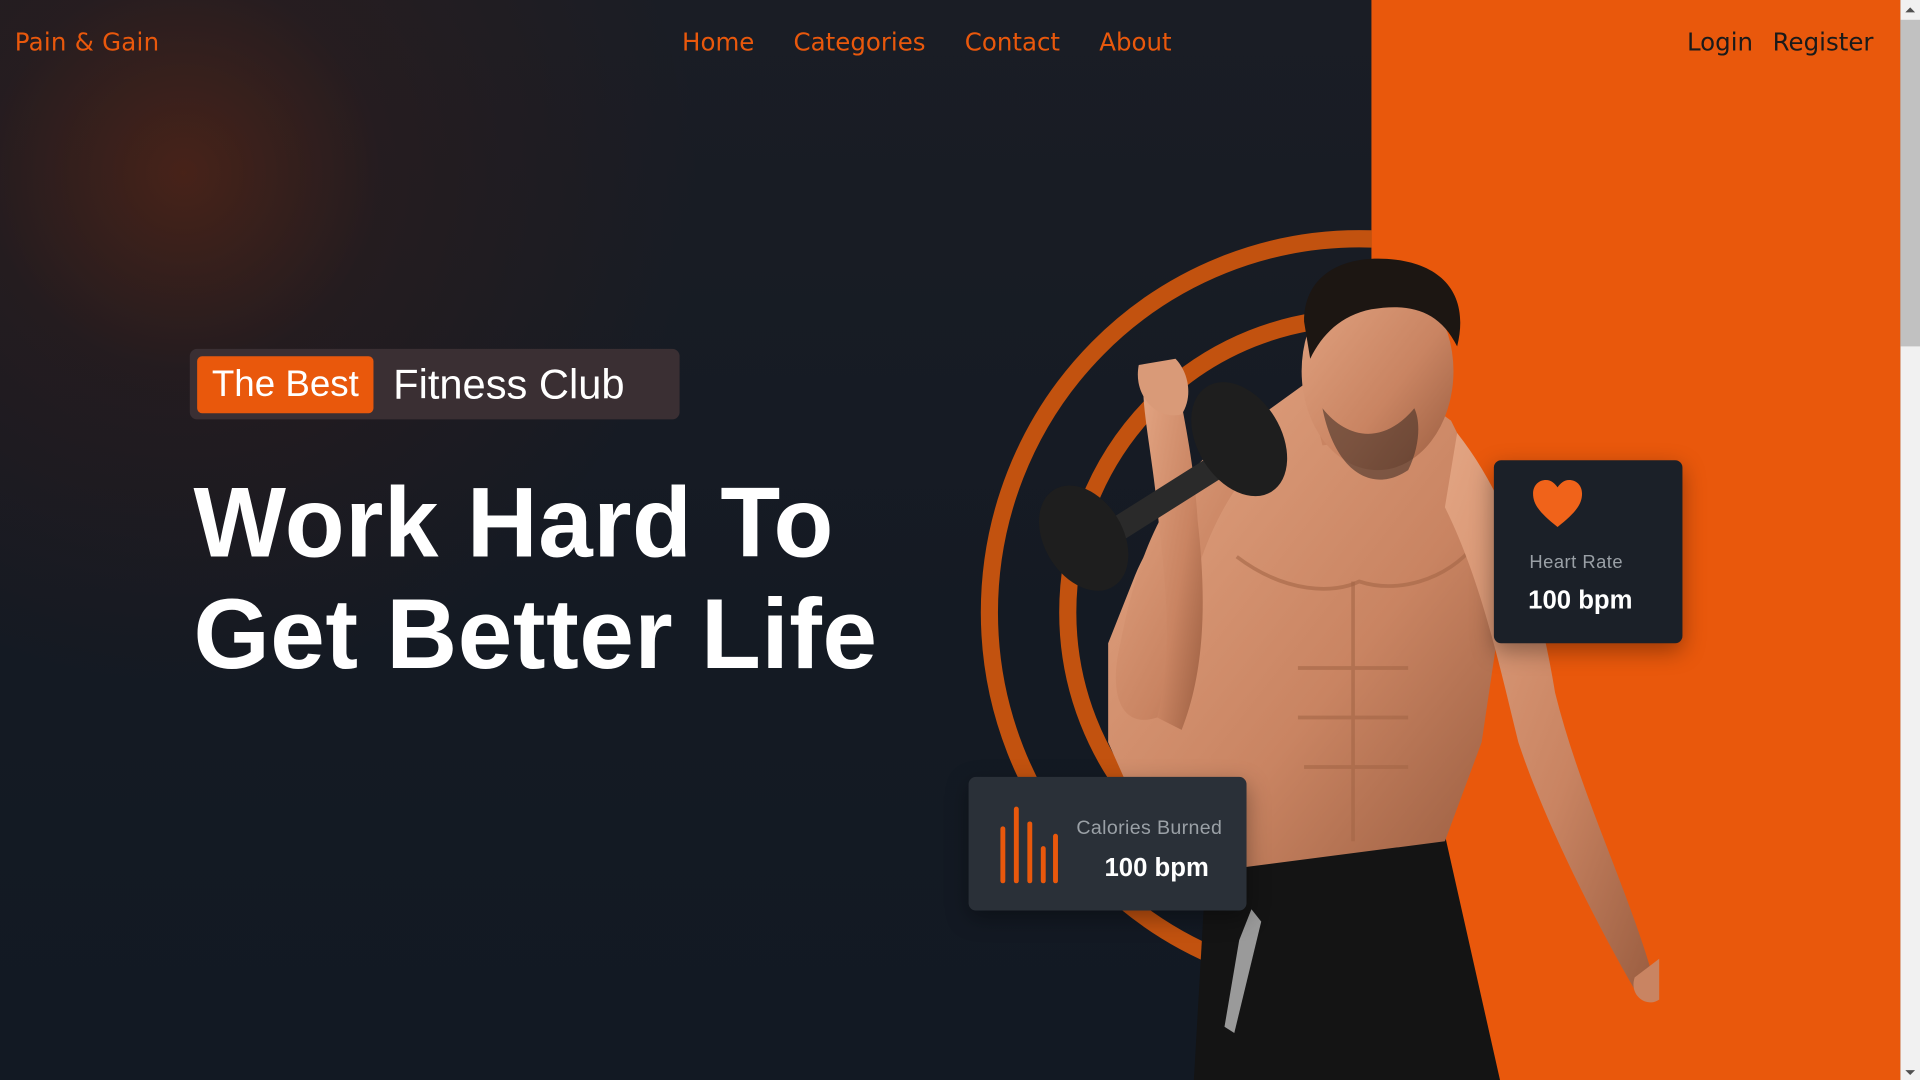 This screenshot has width=1920, height=1080. What do you see at coordinates (1580, 600) in the screenshot?
I see `heart-rate-value: 100 bpm` at bounding box center [1580, 600].